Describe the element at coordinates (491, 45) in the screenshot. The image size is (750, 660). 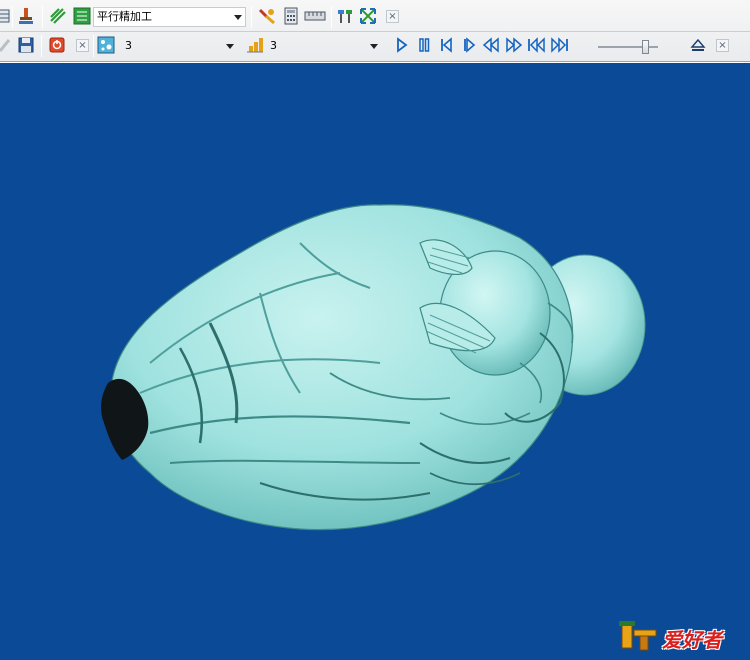
I see `rewind-icon` at that location.